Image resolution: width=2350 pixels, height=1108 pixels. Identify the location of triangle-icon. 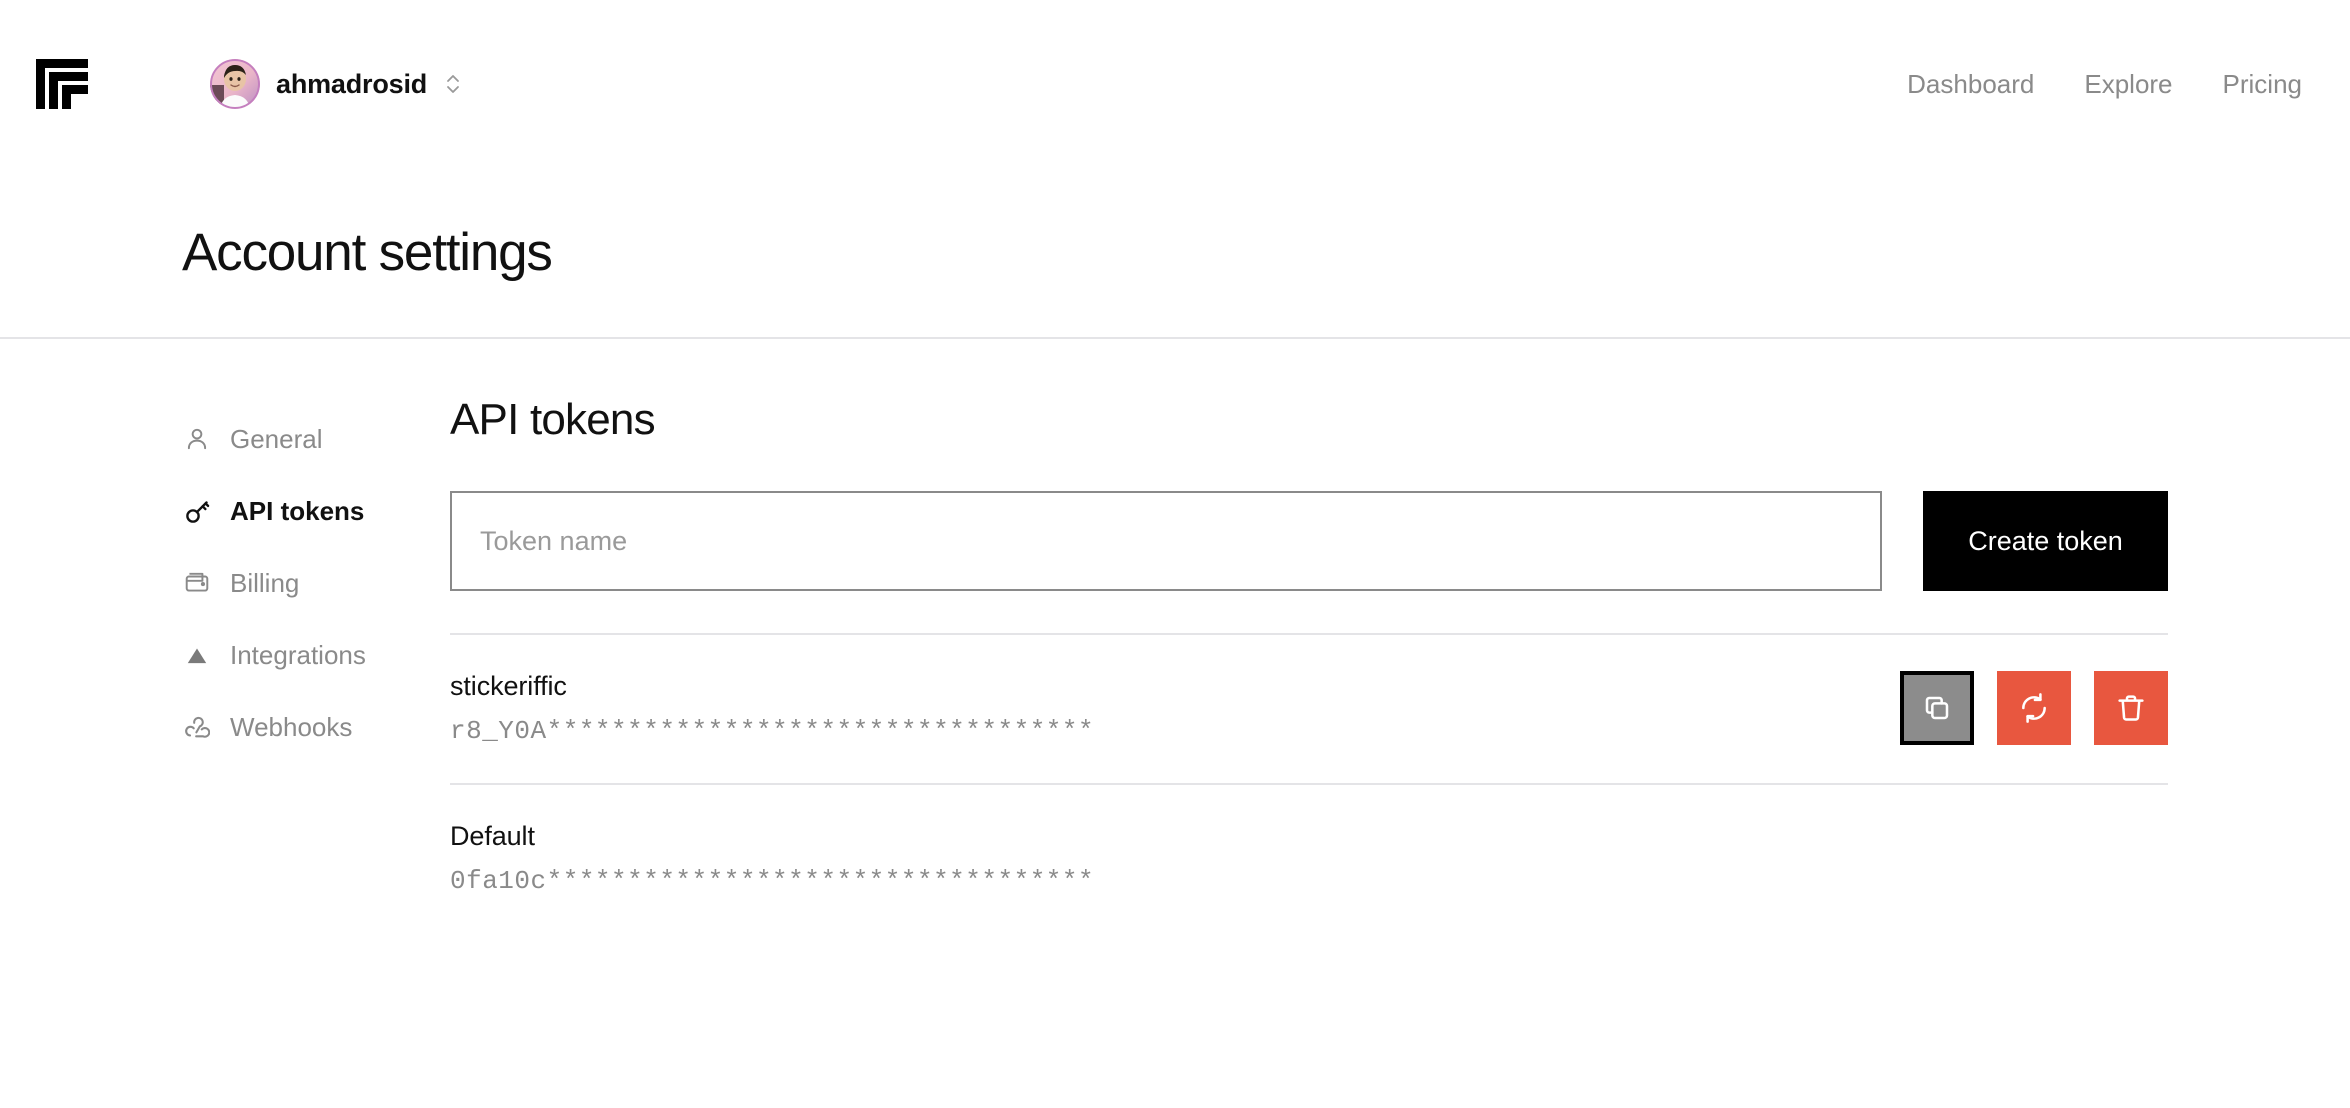
(197, 655).